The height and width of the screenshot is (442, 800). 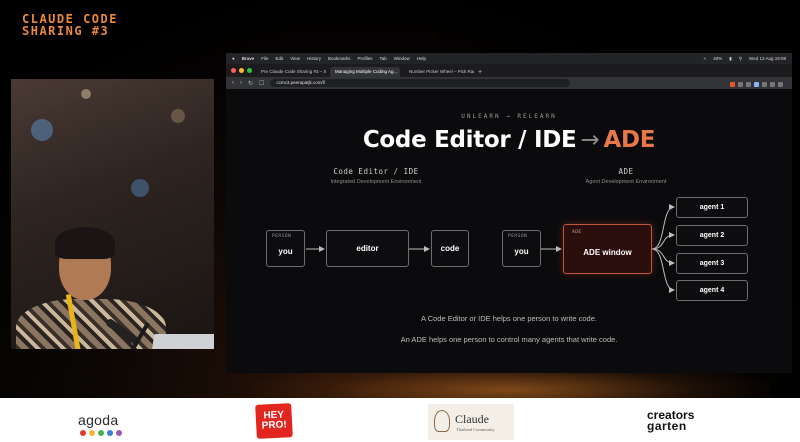 What do you see at coordinates (472, 419) in the screenshot?
I see `claude-logo-text: Claude` at bounding box center [472, 419].